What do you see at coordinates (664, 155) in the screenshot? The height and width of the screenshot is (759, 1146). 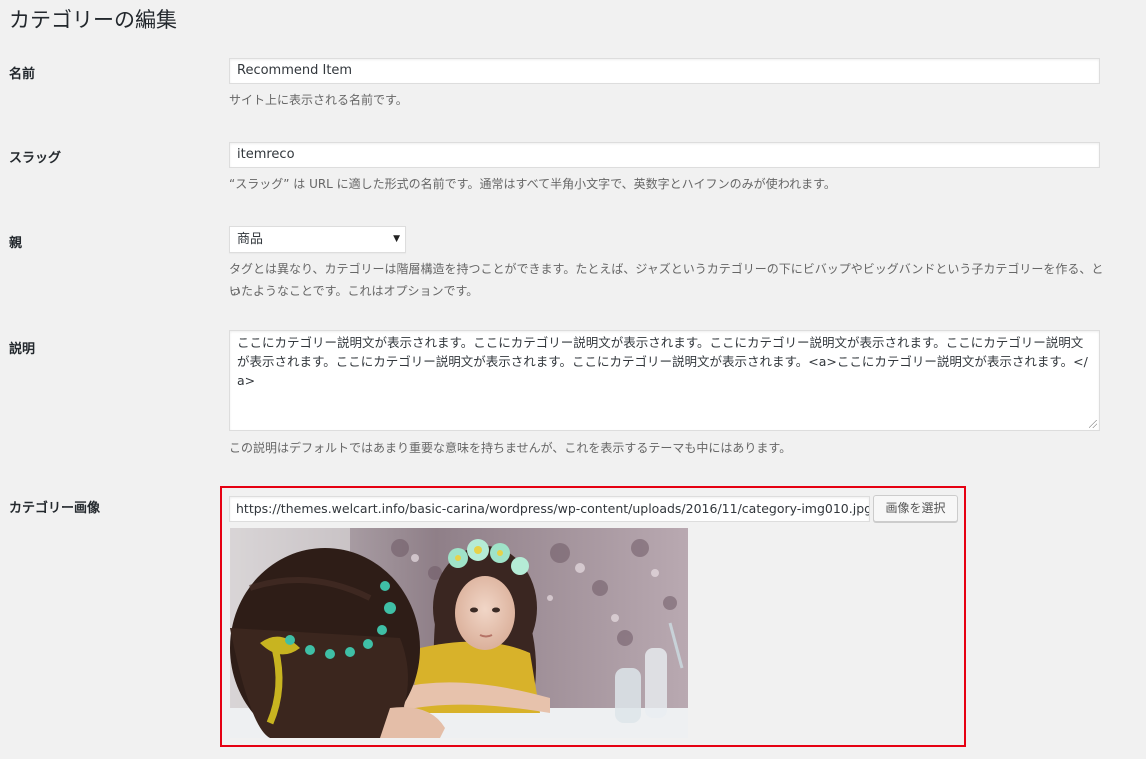 I see `slug-input: itemreco` at bounding box center [664, 155].